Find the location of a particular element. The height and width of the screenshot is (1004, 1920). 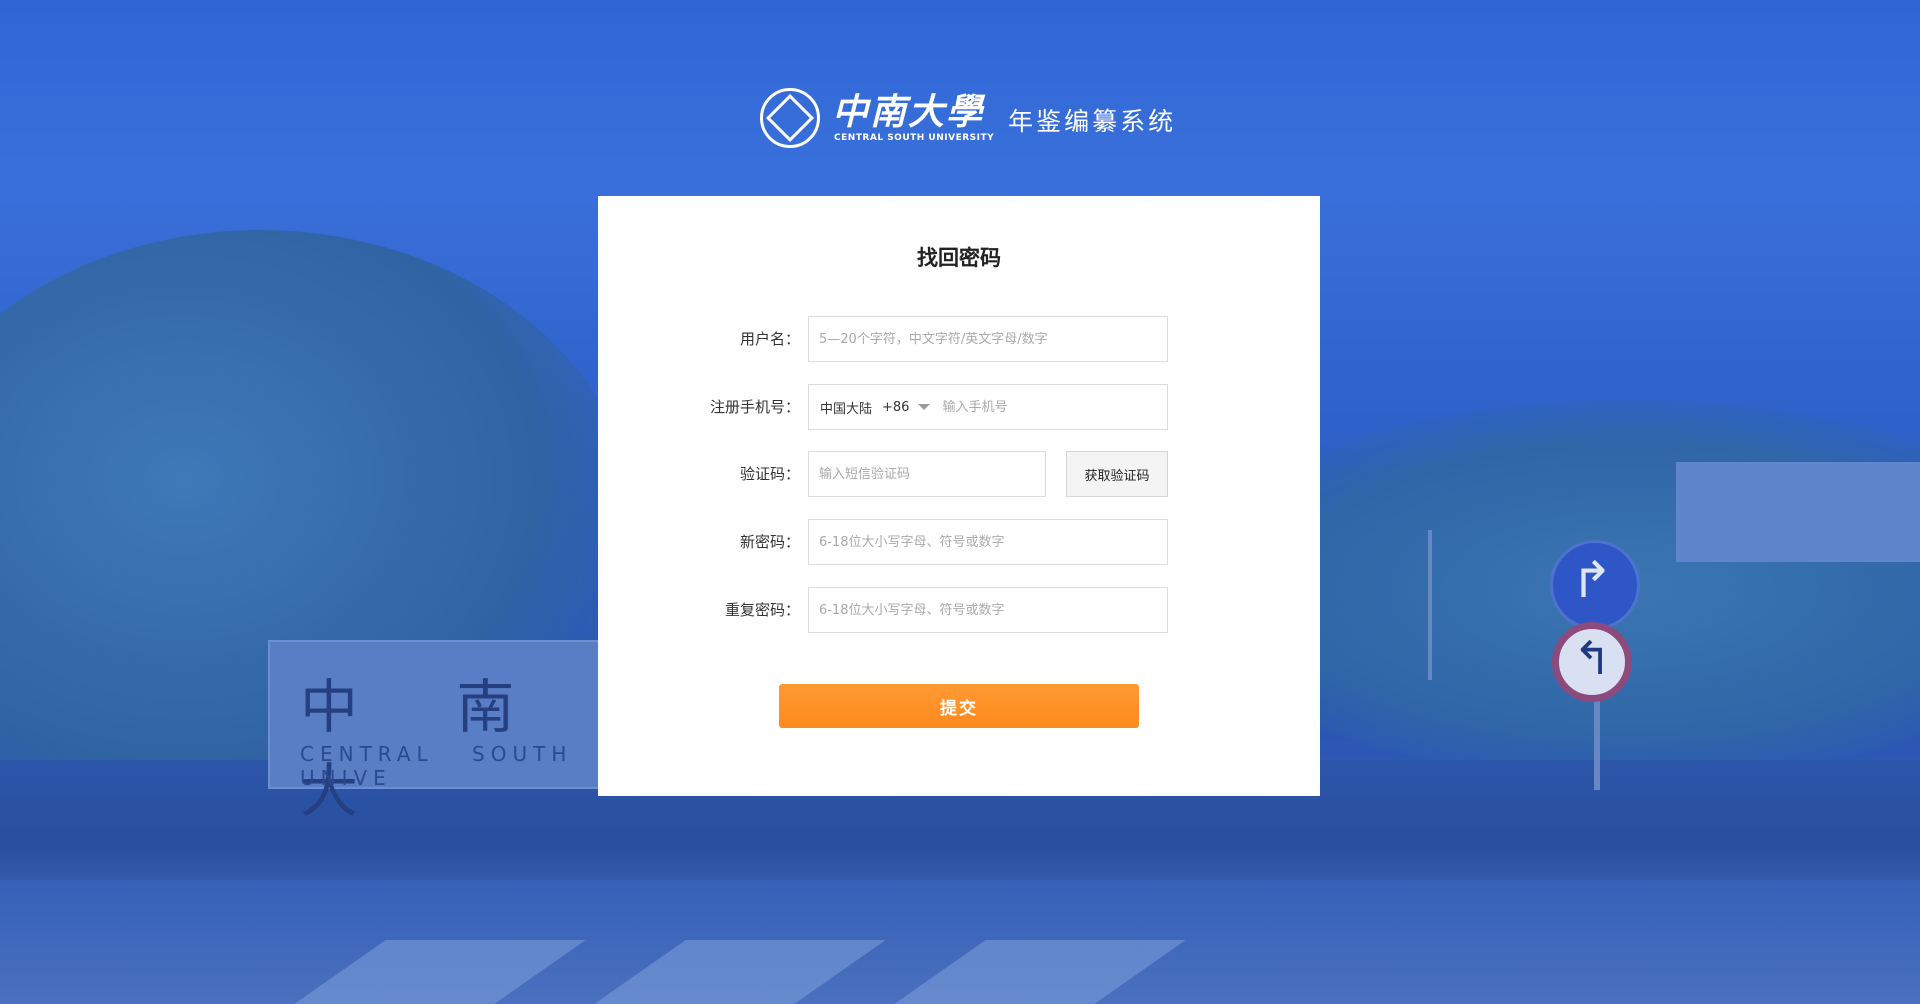

building is located at coordinates (1798, 512).